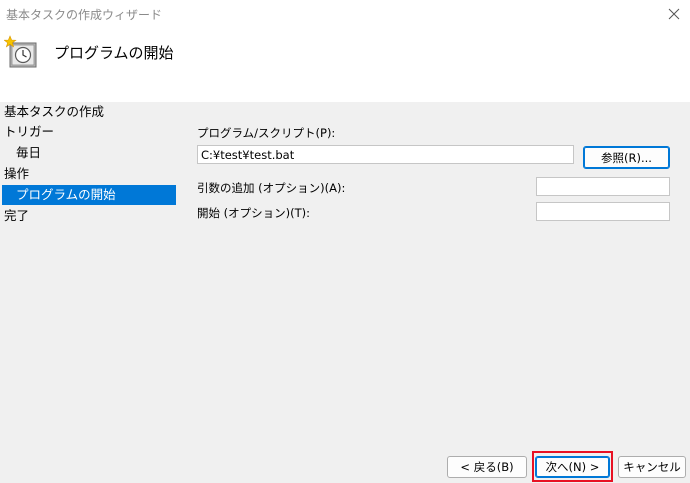 Image resolution: width=690 pixels, height=483 pixels. I want to click on close-icon, so click(674, 14).